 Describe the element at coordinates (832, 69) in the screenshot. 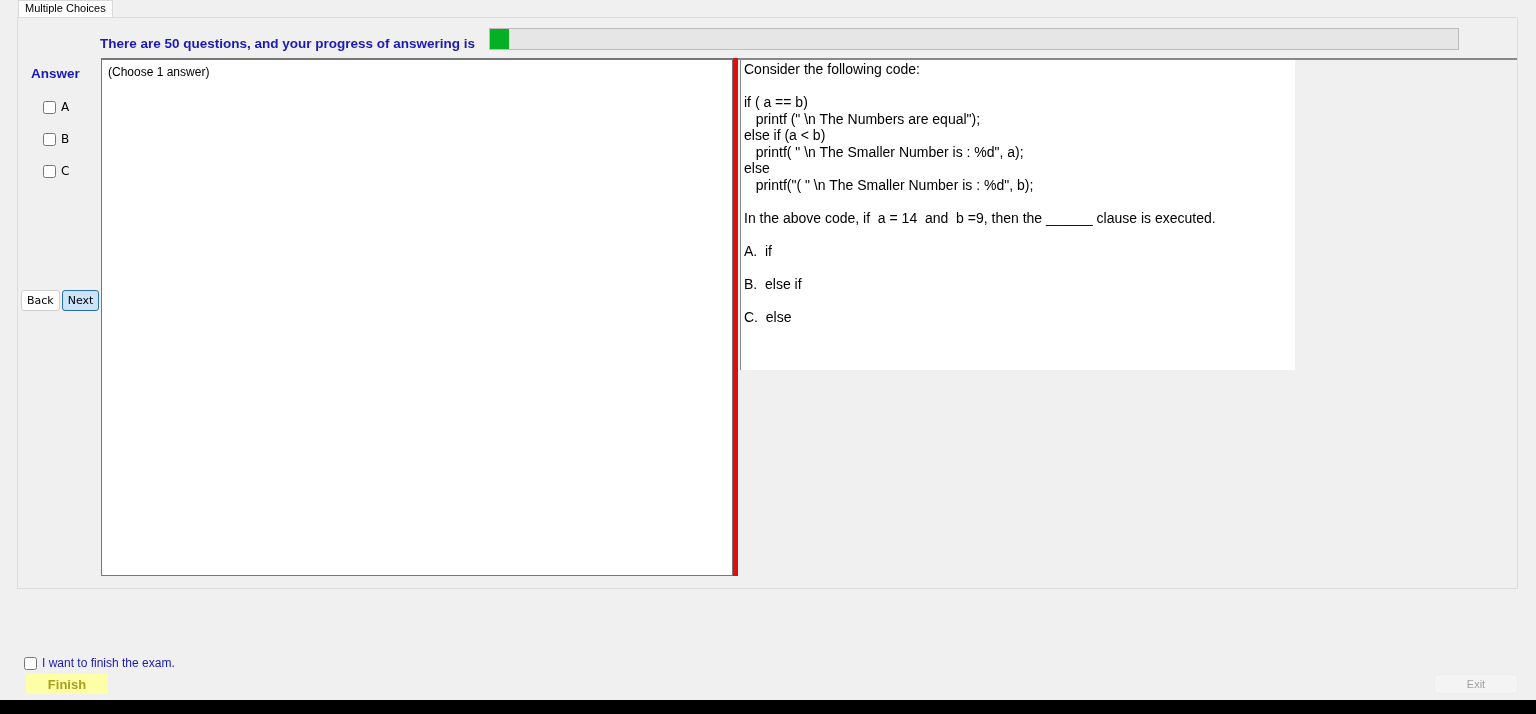

I see `question-text: Consider the following code:` at that location.